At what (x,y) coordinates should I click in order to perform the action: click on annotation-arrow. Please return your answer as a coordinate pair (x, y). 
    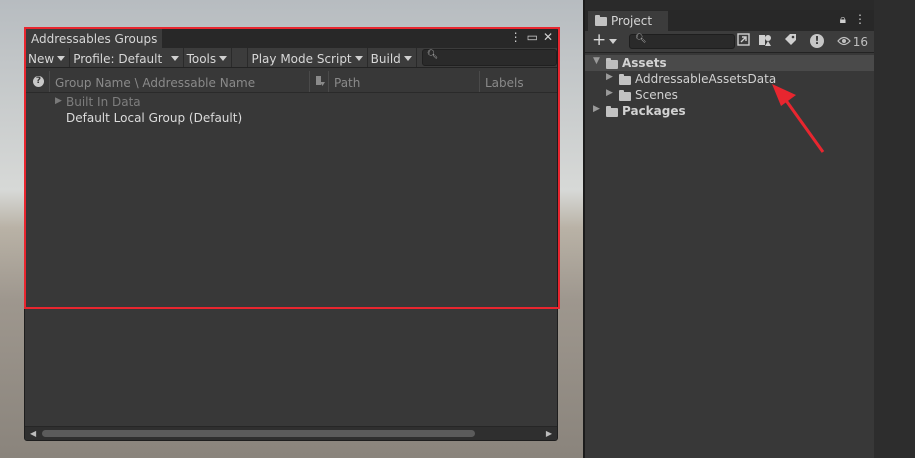
    Looking at the image, I should click on (798, 118).